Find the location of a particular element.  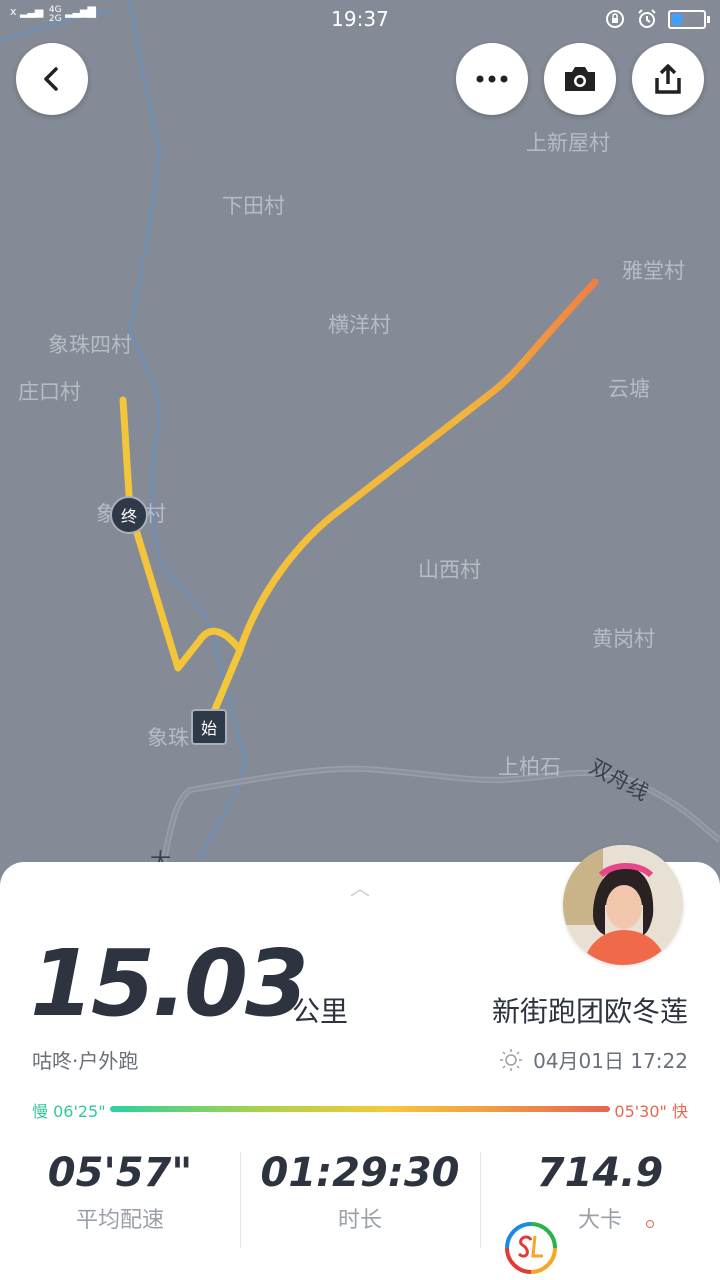

share-icon is located at coordinates (668, 79).